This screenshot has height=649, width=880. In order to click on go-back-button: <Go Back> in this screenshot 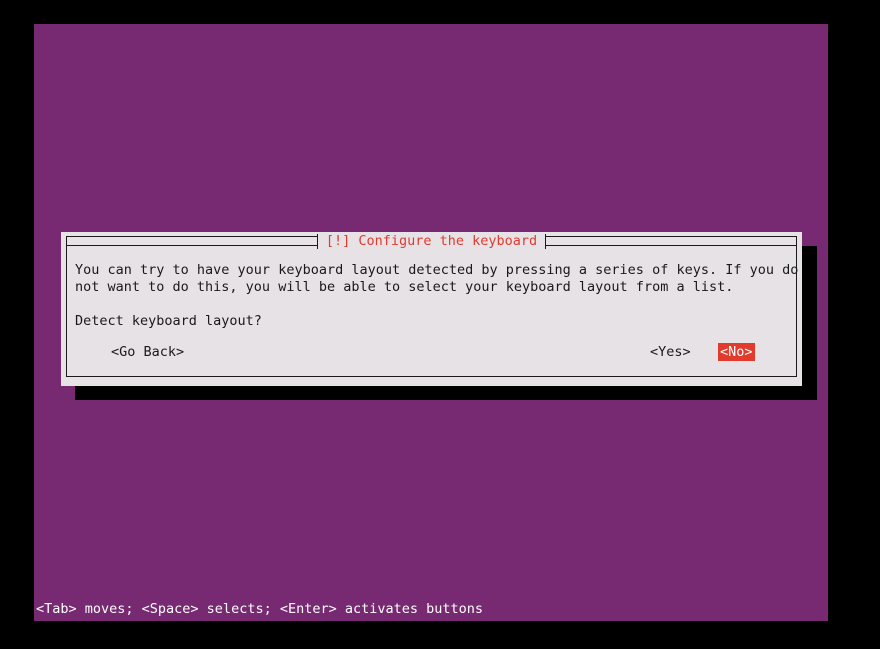, I will do `click(147, 352)`.